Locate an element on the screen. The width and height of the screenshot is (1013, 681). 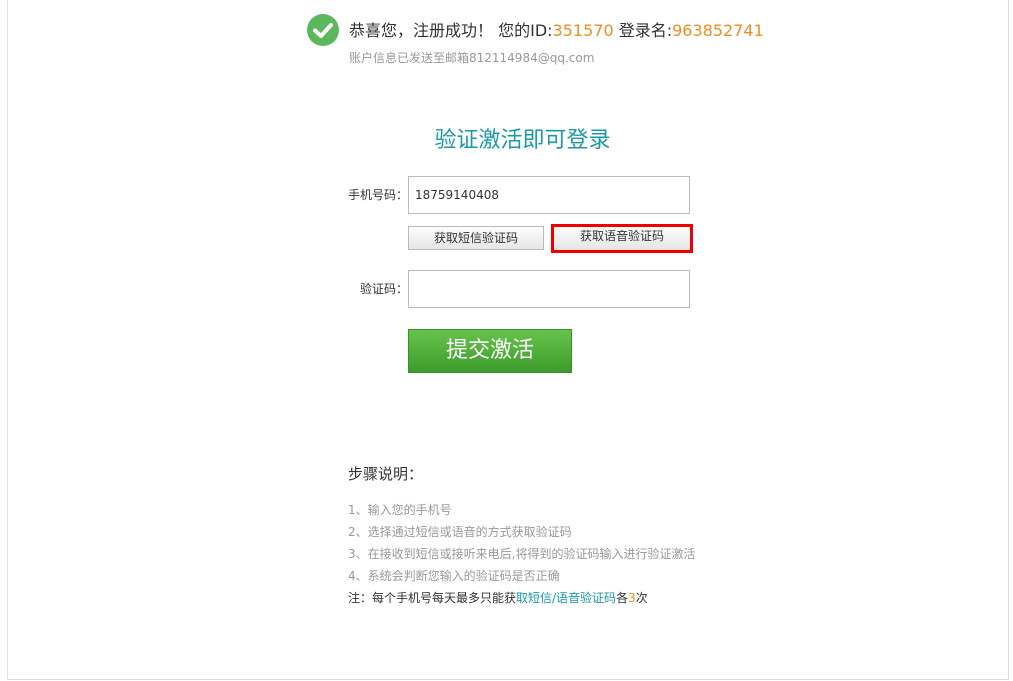
submit-activation-button: 提交激活 is located at coordinates (490, 351).